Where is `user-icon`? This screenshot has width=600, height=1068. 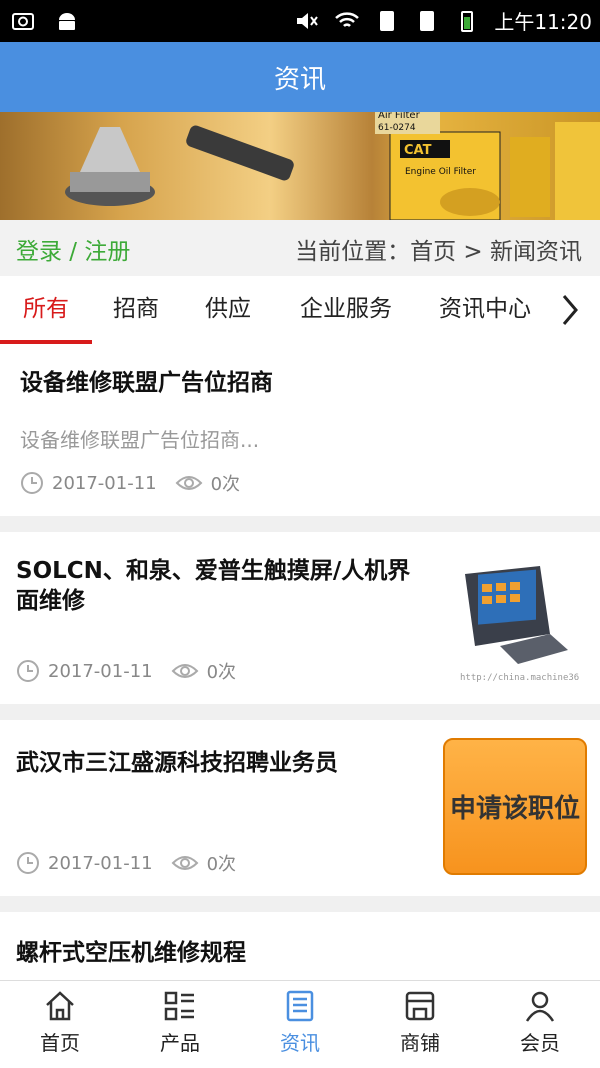
user-icon is located at coordinates (540, 1006).